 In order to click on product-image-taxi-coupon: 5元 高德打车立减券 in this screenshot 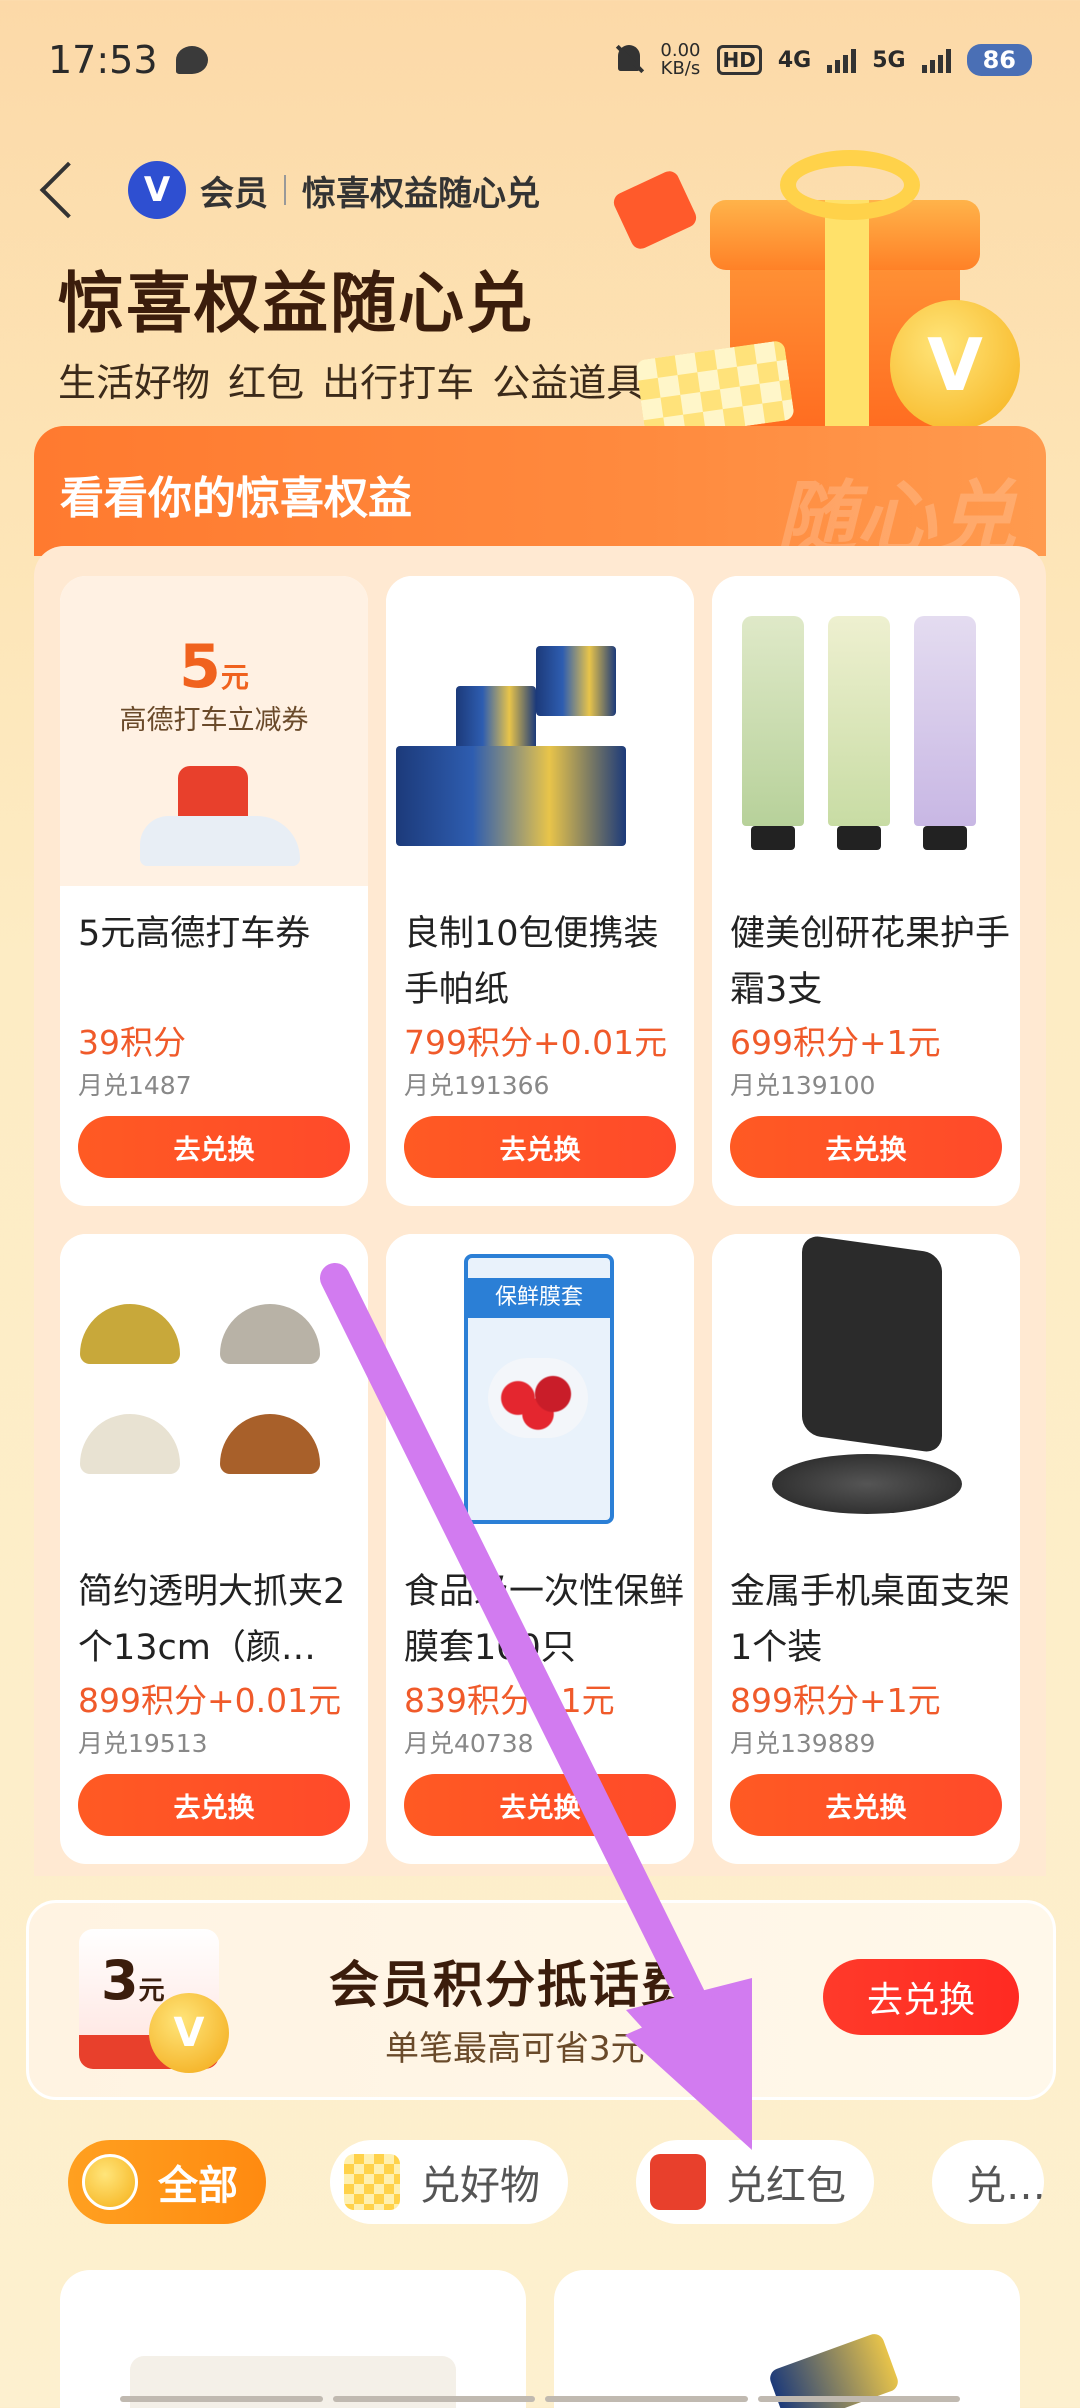, I will do `click(214, 731)`.